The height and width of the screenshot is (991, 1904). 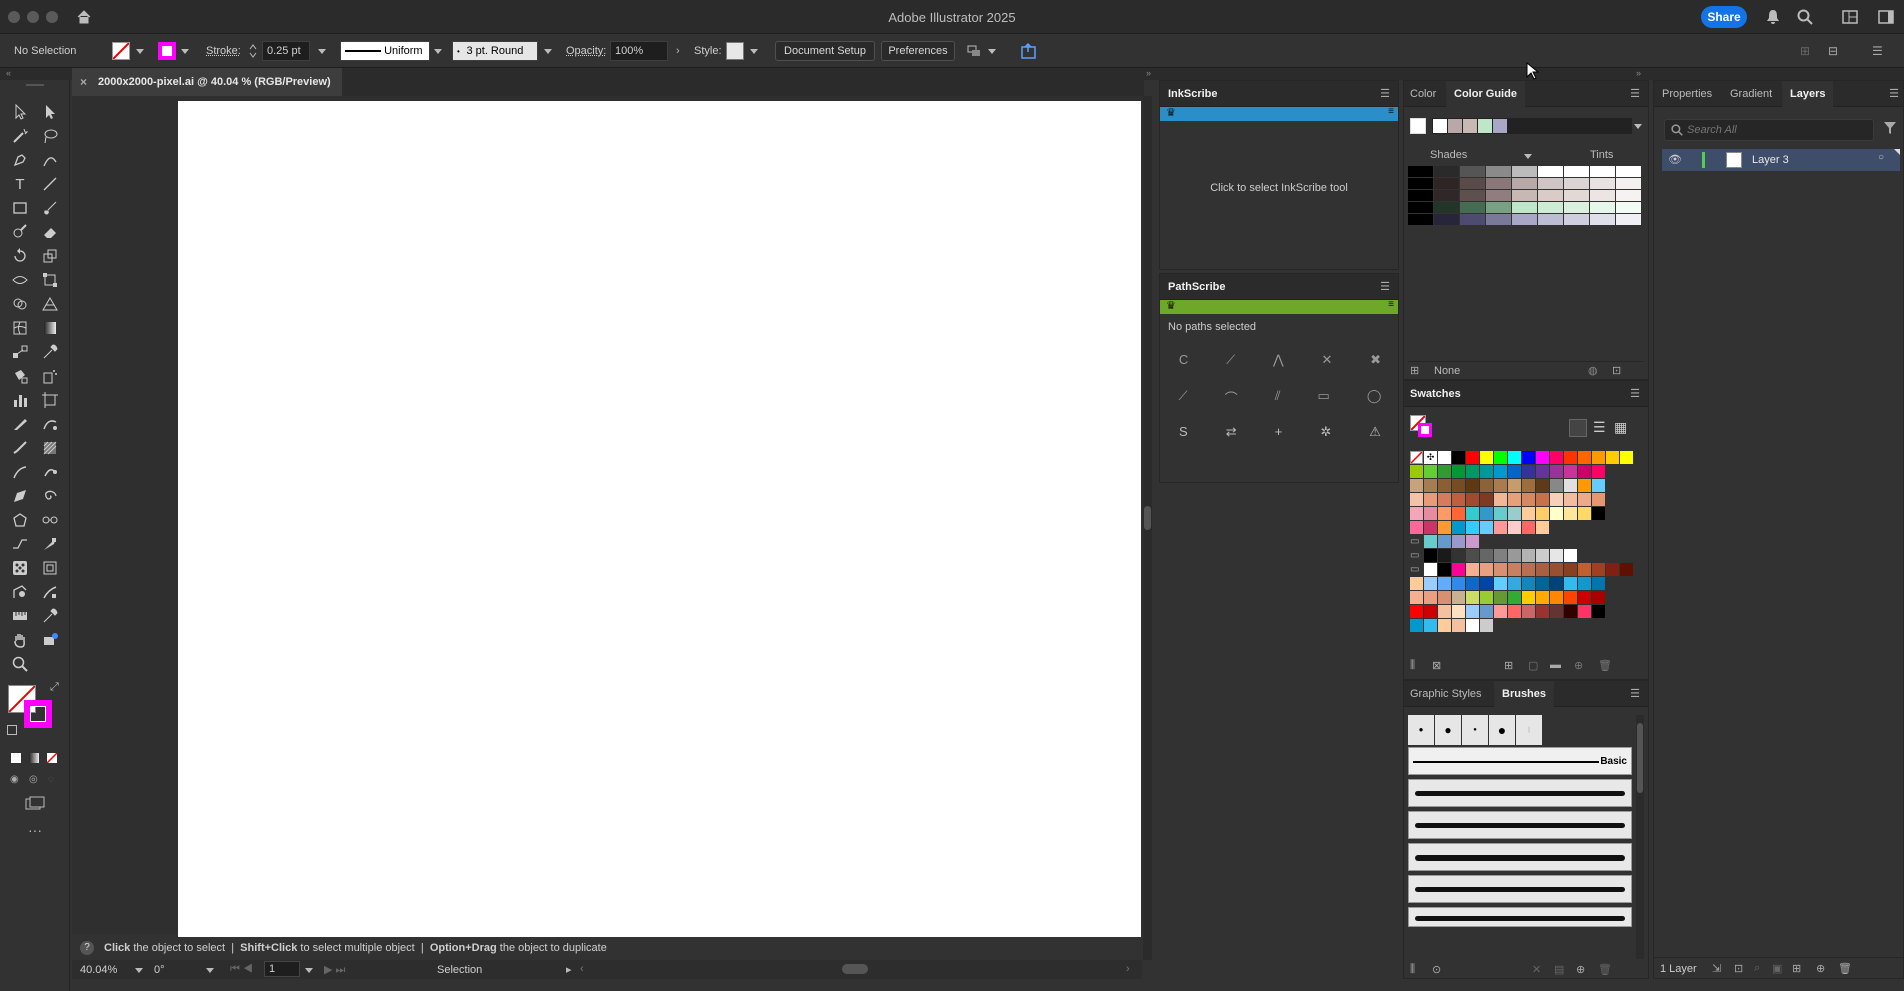 What do you see at coordinates (1881, 157) in the screenshot?
I see `layer-target-icon: ○` at bounding box center [1881, 157].